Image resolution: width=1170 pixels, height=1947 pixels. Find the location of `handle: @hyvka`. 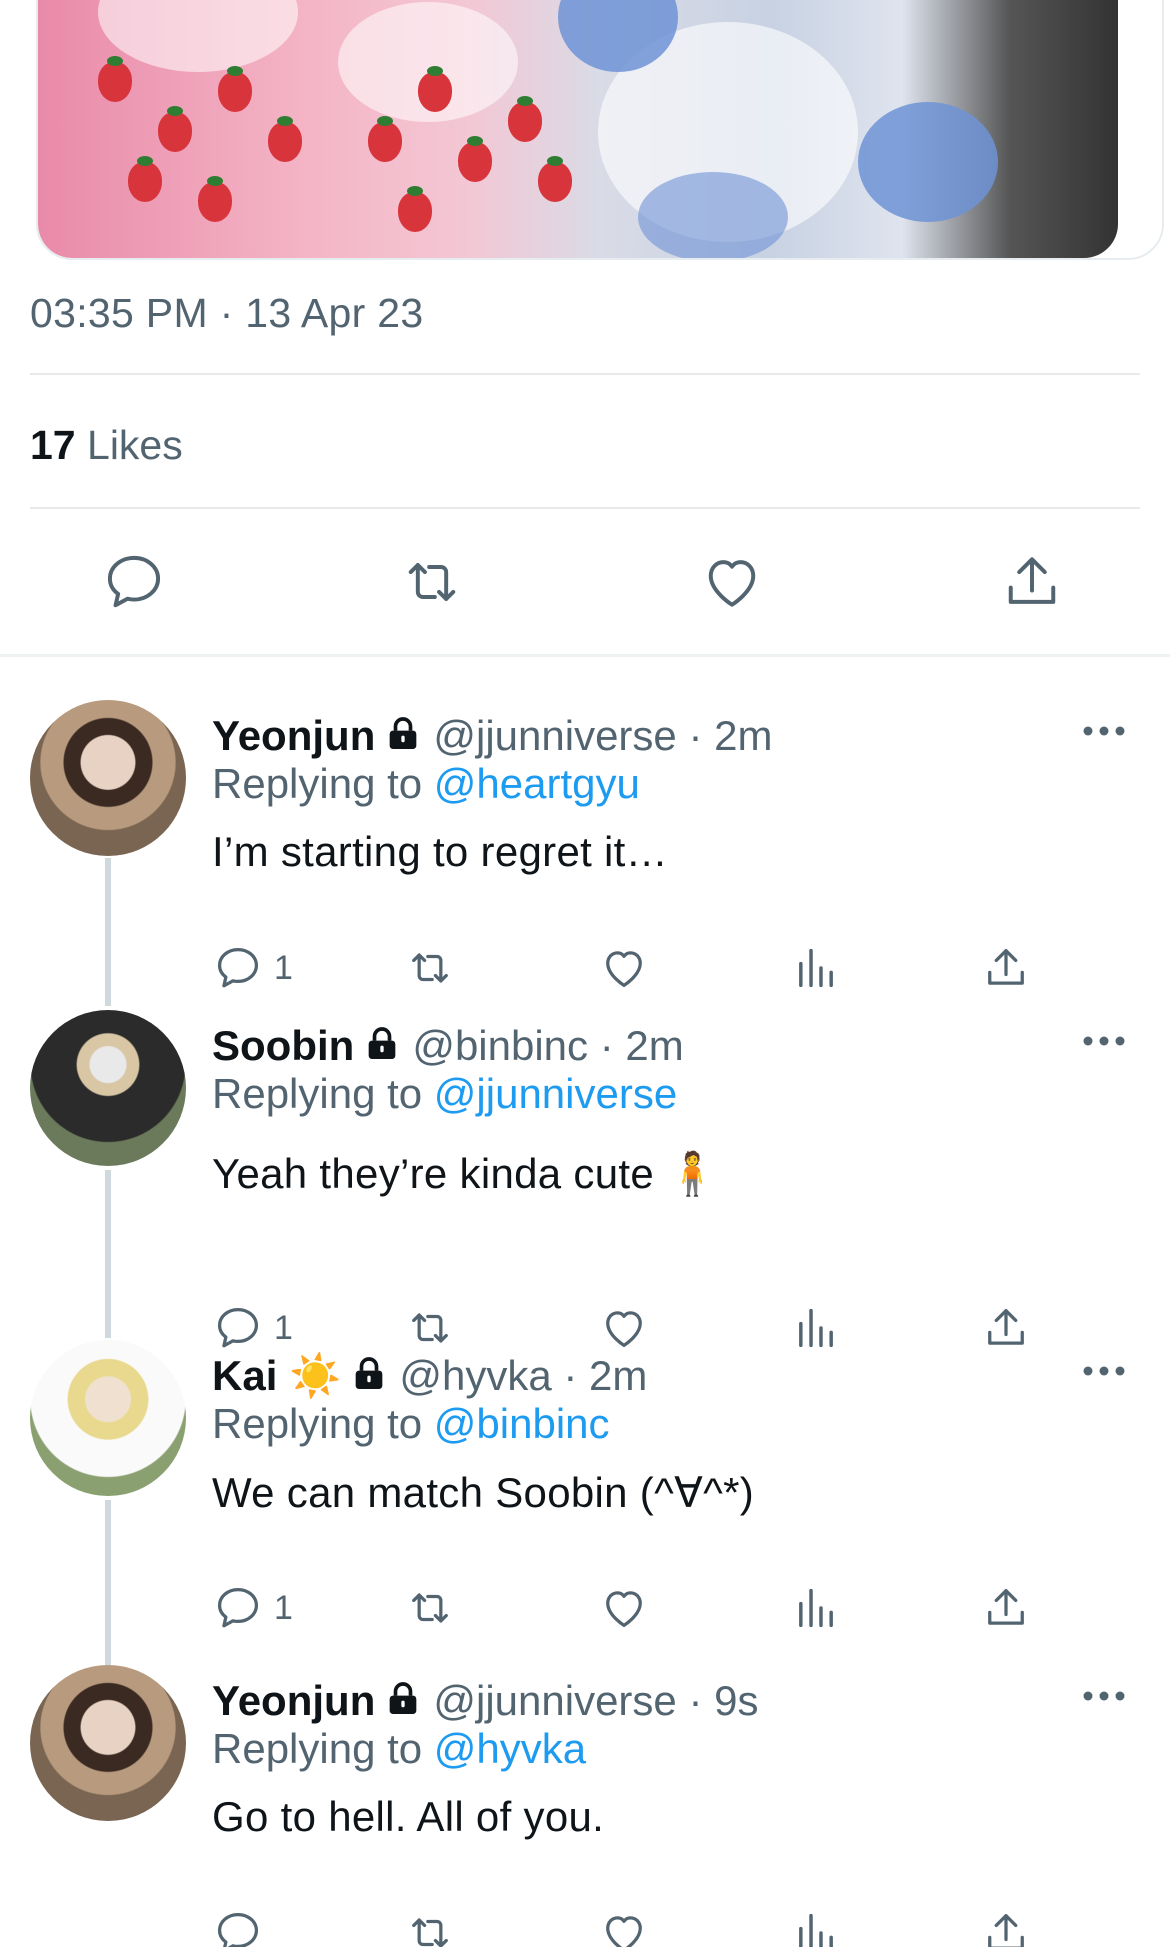

handle: @hyvka is located at coordinates (475, 1375).